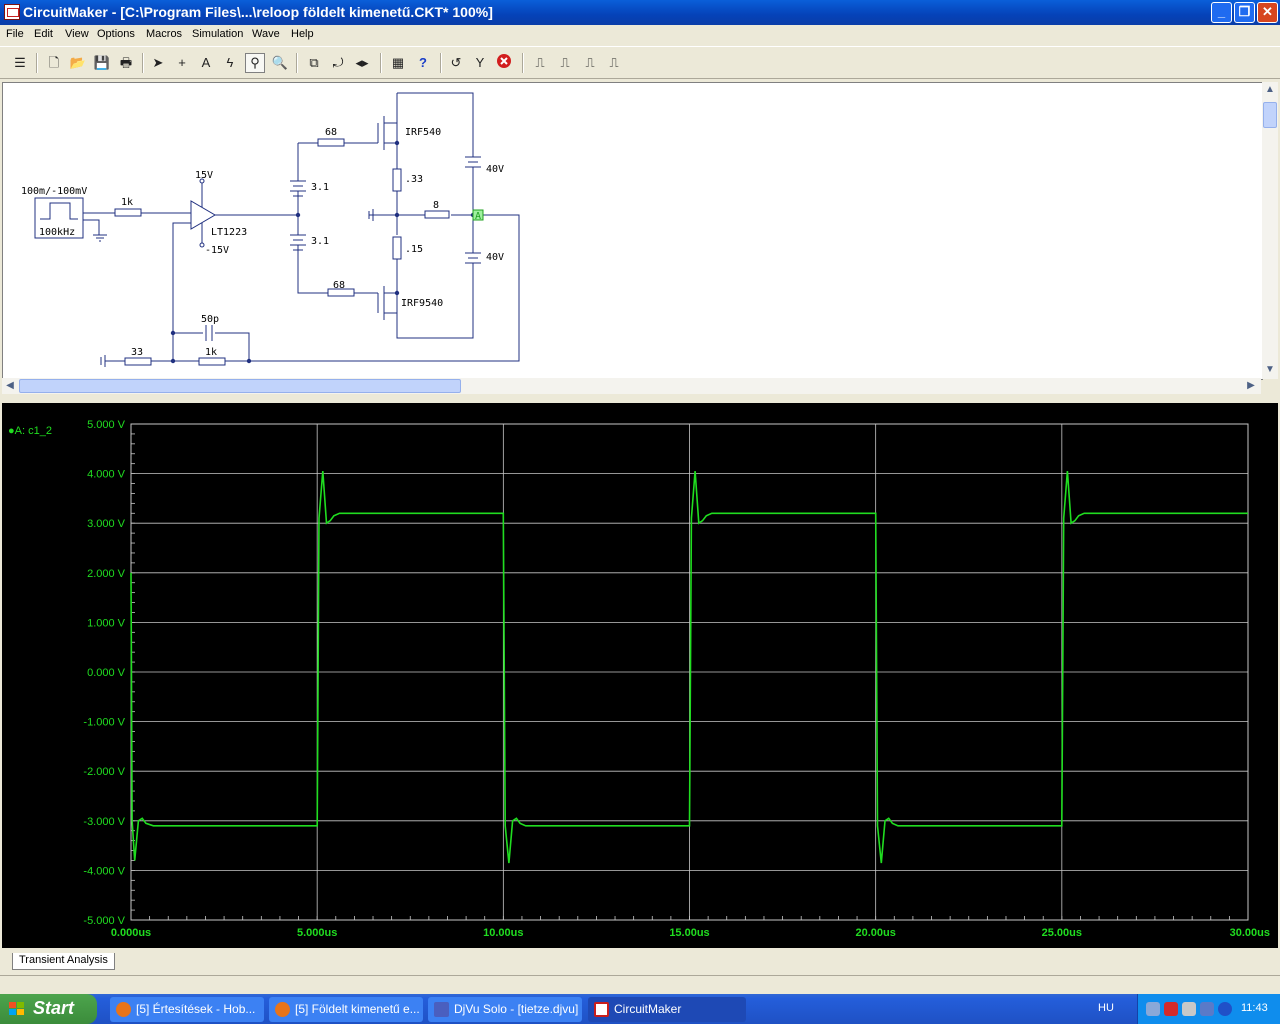  Describe the element at coordinates (217, 34) in the screenshot. I see `menu-simulation: Simulation` at that location.